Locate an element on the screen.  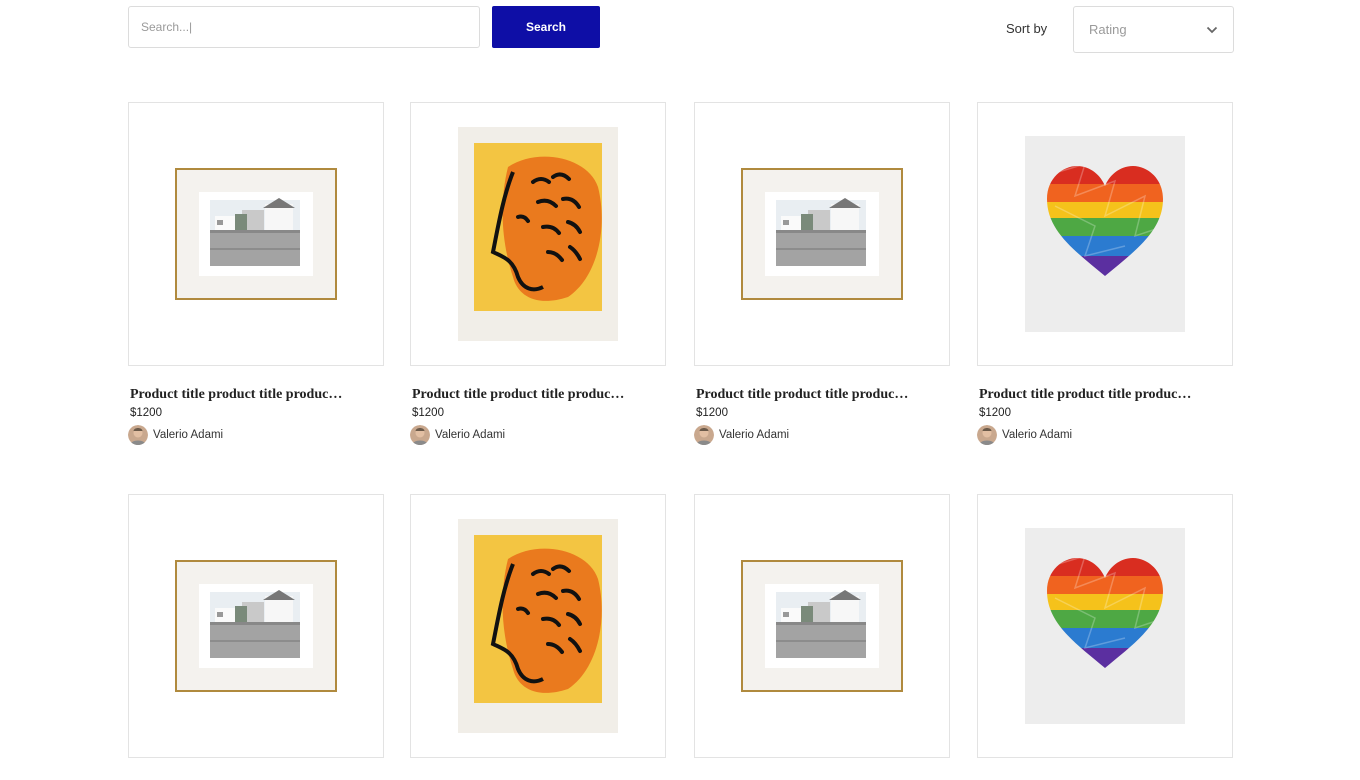
sort-select: Rating is located at coordinates (1153, 29).